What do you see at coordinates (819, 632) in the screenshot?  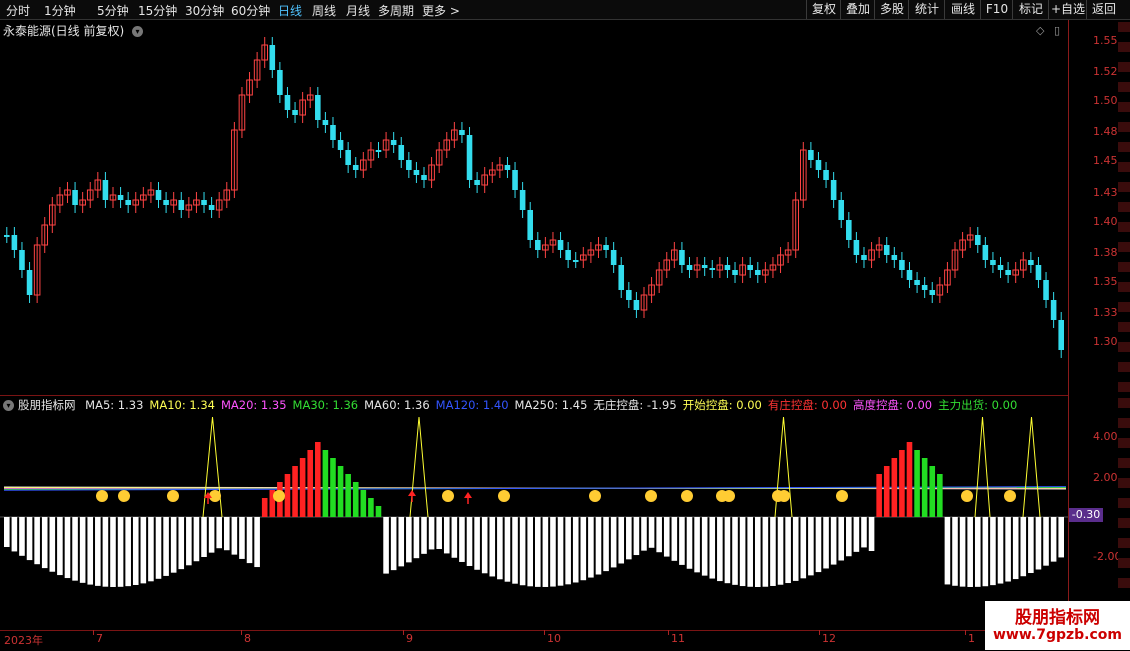 I see `month-tick` at bounding box center [819, 632].